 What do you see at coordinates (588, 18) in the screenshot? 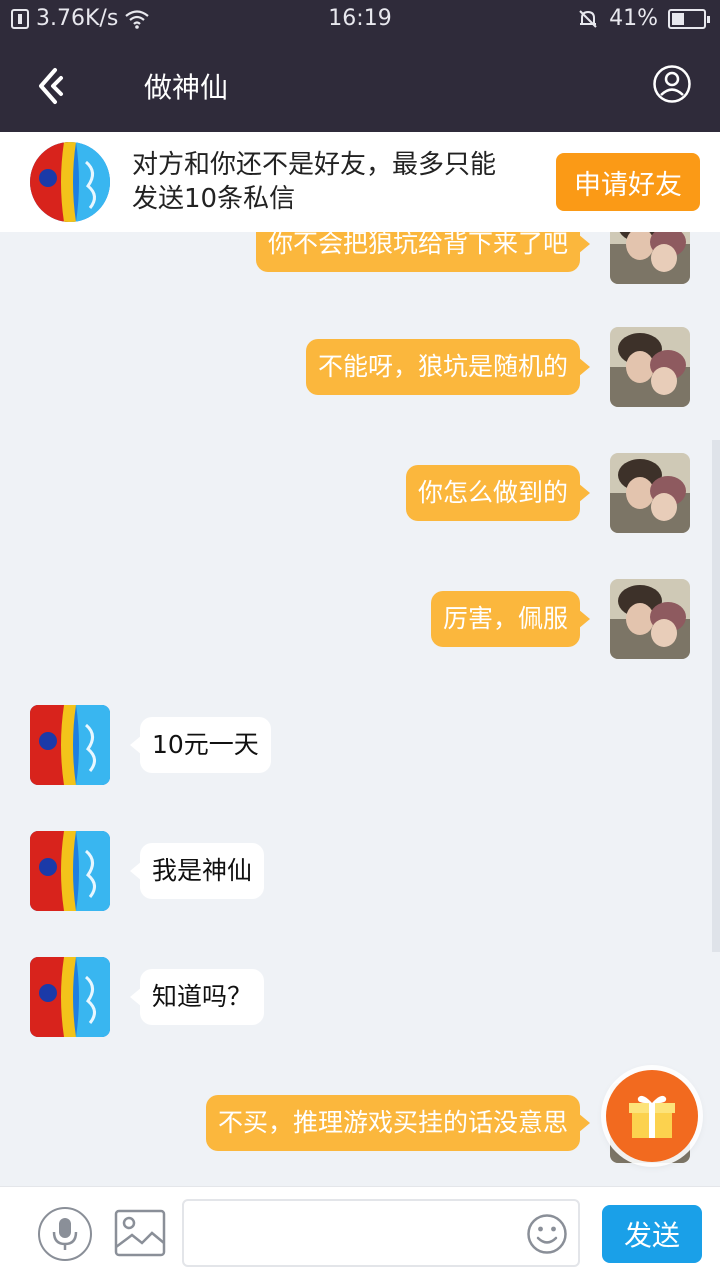
I see `mute-bell-icon` at bounding box center [588, 18].